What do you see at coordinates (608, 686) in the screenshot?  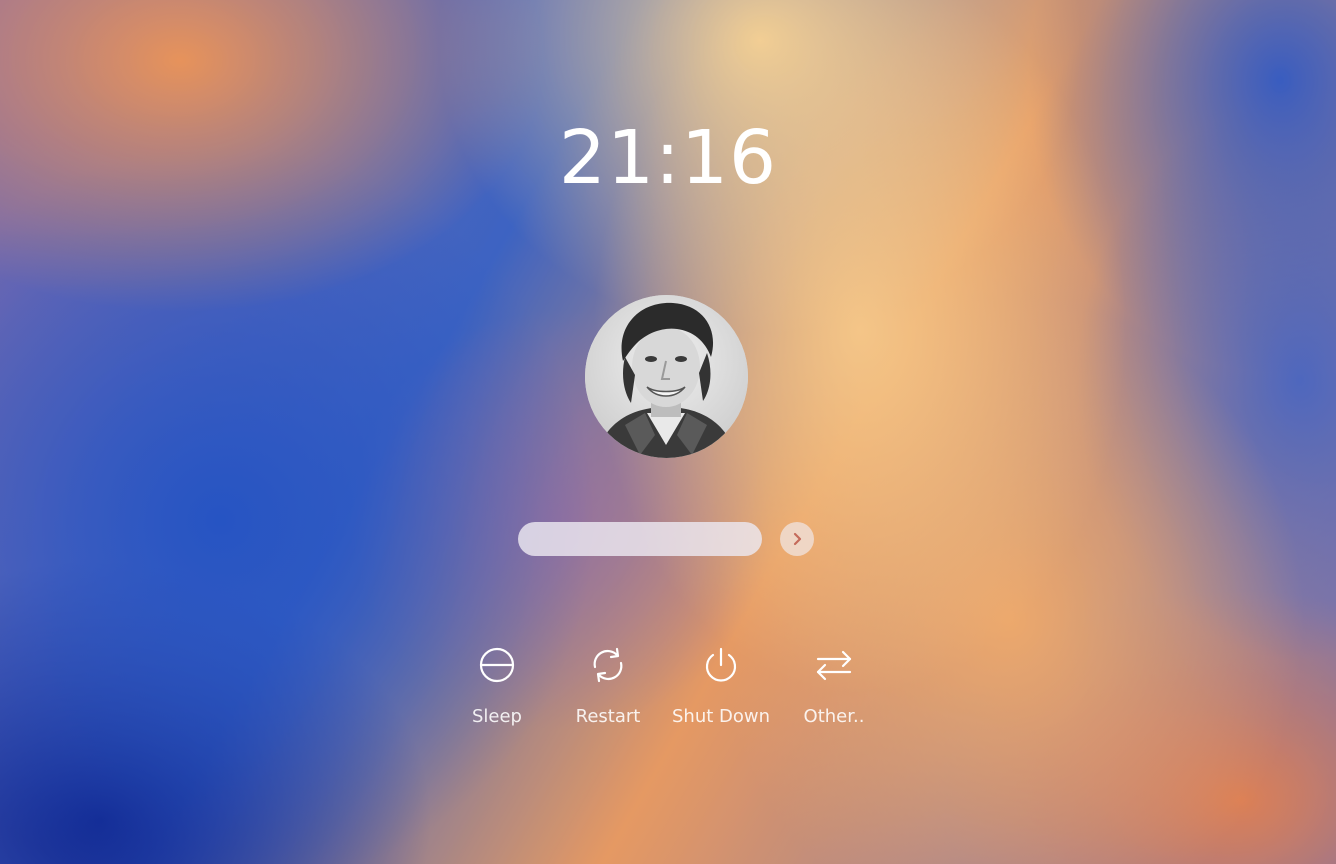 I see `restart-button: Restart` at bounding box center [608, 686].